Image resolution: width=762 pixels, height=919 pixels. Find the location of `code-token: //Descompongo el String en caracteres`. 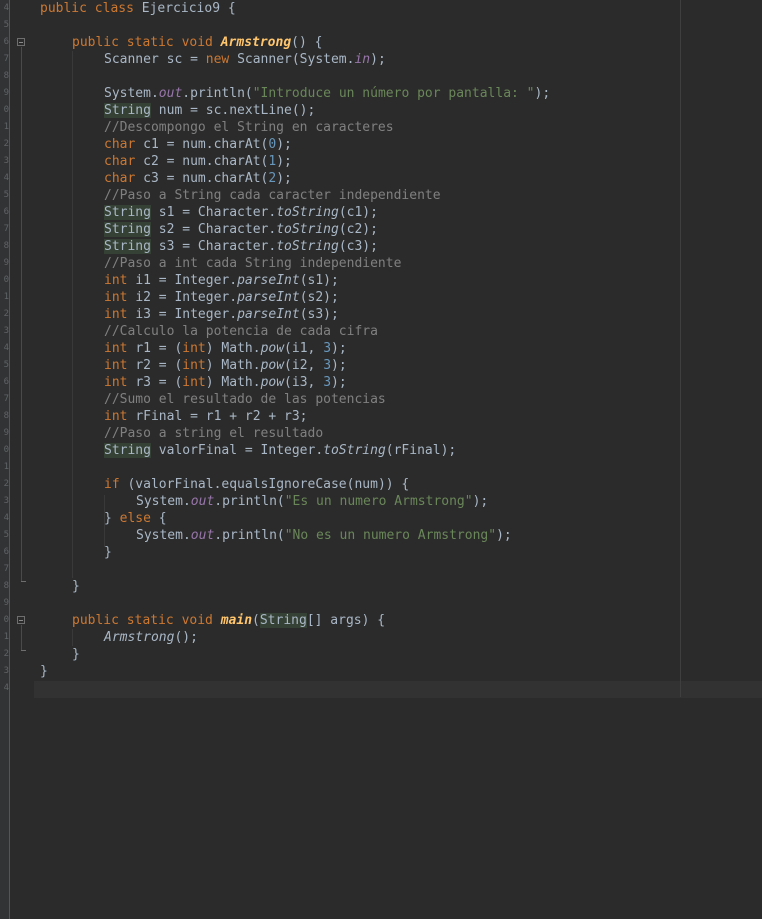

code-token: //Descompongo el String en caracteres is located at coordinates (249, 127).